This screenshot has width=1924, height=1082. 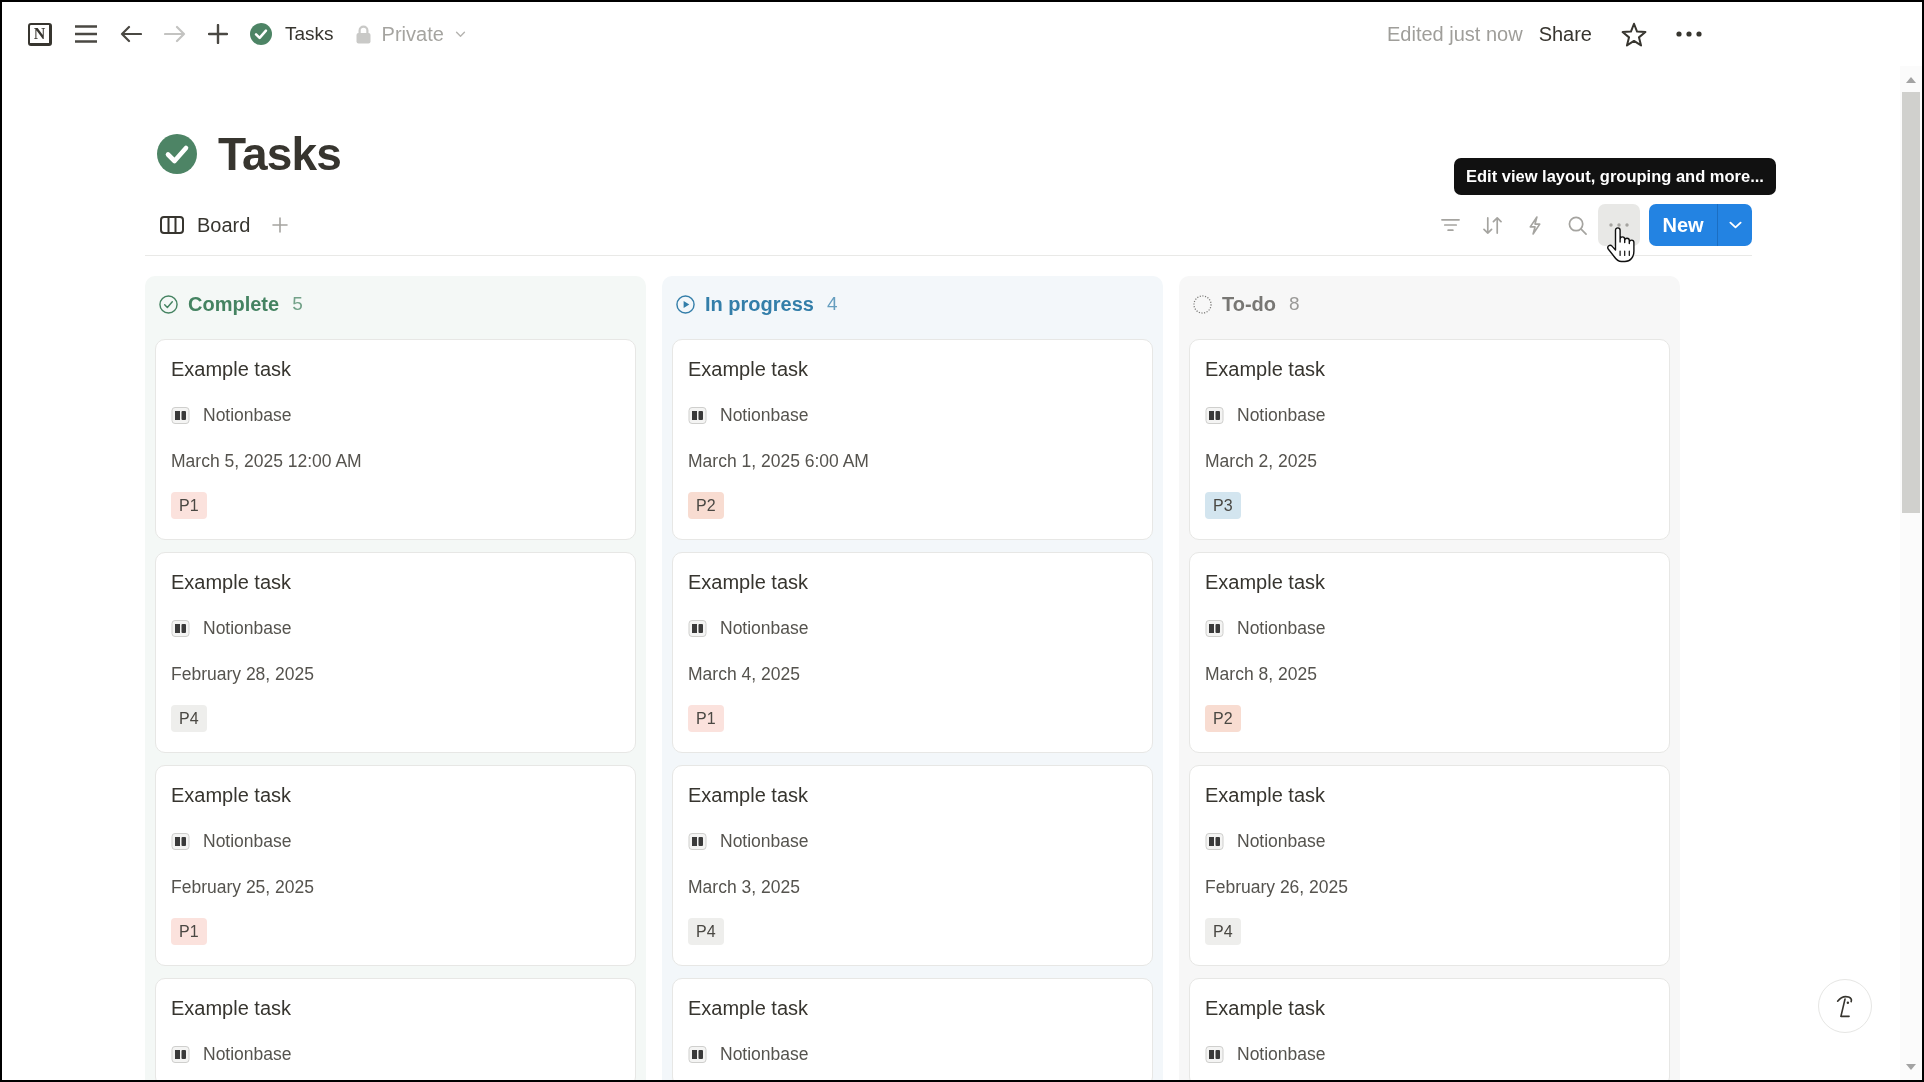 I want to click on app-logo: N, so click(x=40, y=34).